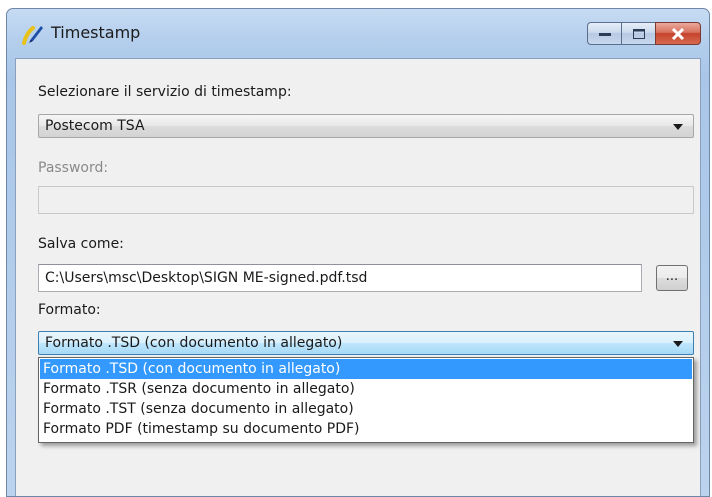  I want to click on close-button, so click(678, 33).